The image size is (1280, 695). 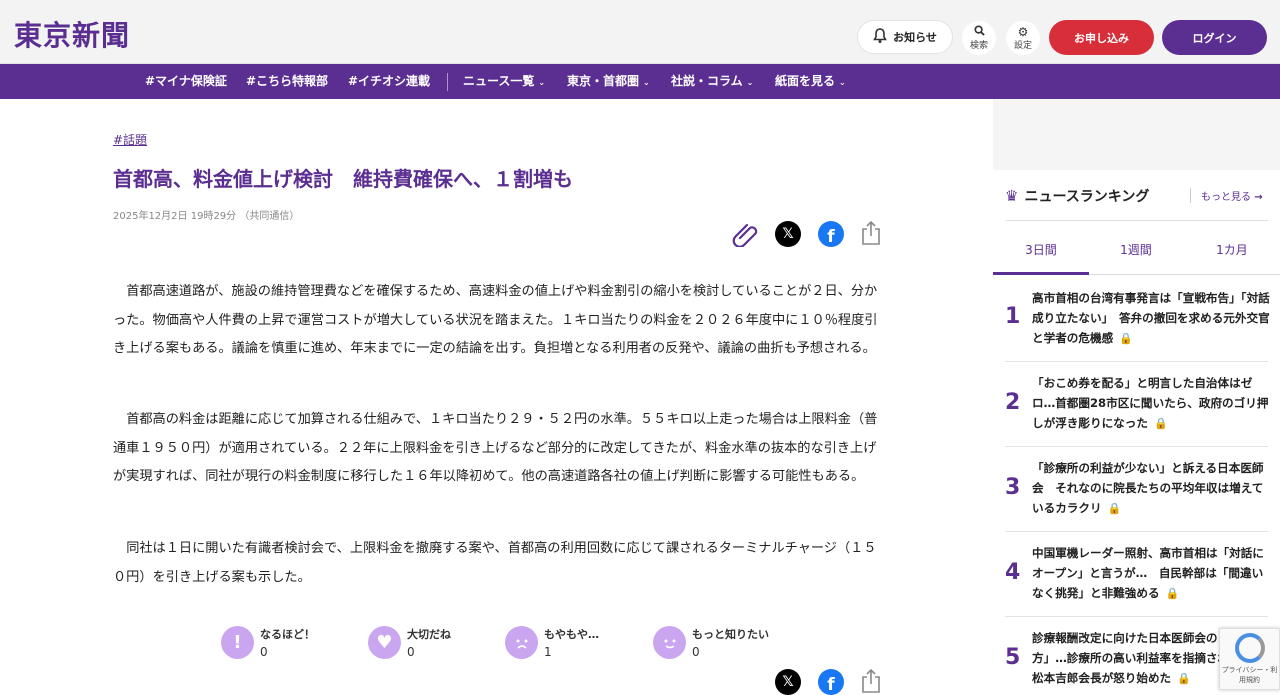 What do you see at coordinates (1249, 675) in the screenshot?
I see `recaptcha-label: プライバシー・利用規約` at bounding box center [1249, 675].